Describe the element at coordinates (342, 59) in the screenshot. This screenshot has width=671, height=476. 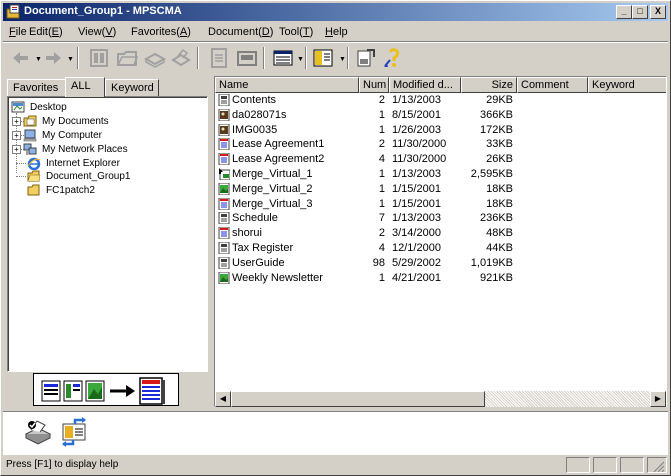
I see `column-view-dropdown-arrow: ▼` at that location.